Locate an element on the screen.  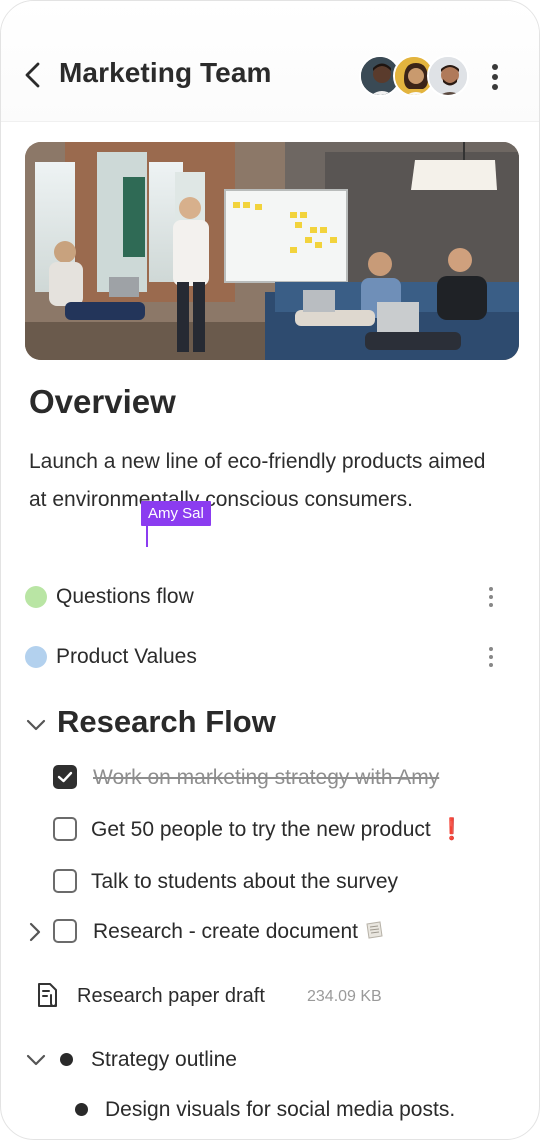
document-emoji-icon is located at coordinates (374, 930).